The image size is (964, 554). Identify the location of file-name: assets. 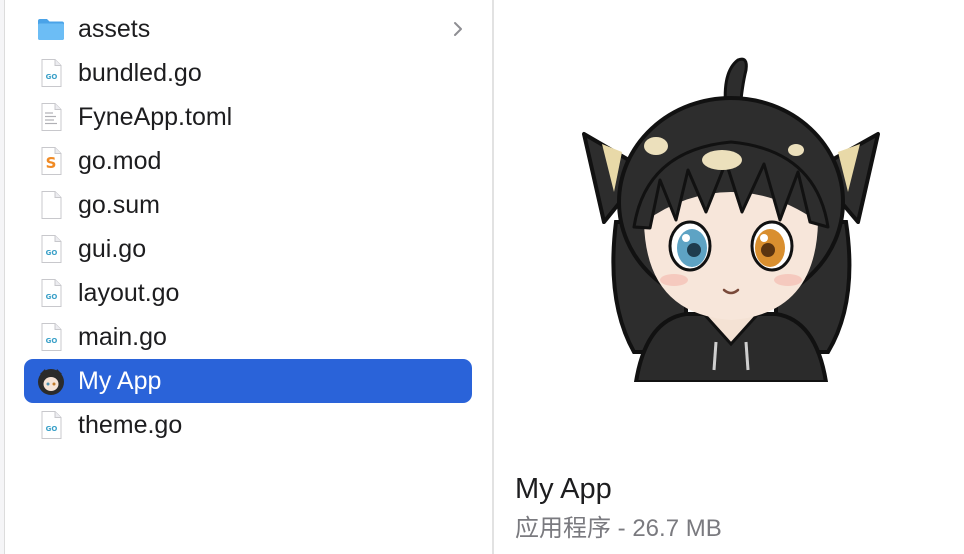
(114, 29).